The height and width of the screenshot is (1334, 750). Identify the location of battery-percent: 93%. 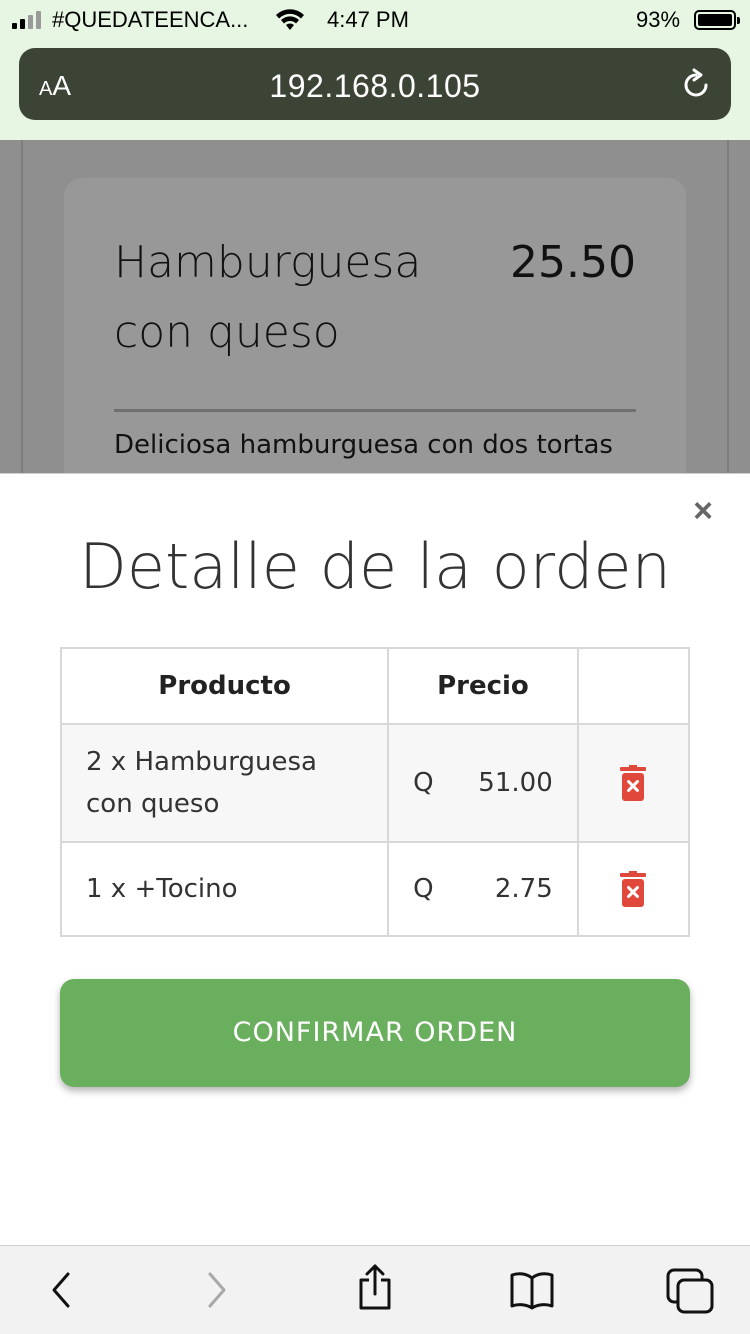
(658, 19).